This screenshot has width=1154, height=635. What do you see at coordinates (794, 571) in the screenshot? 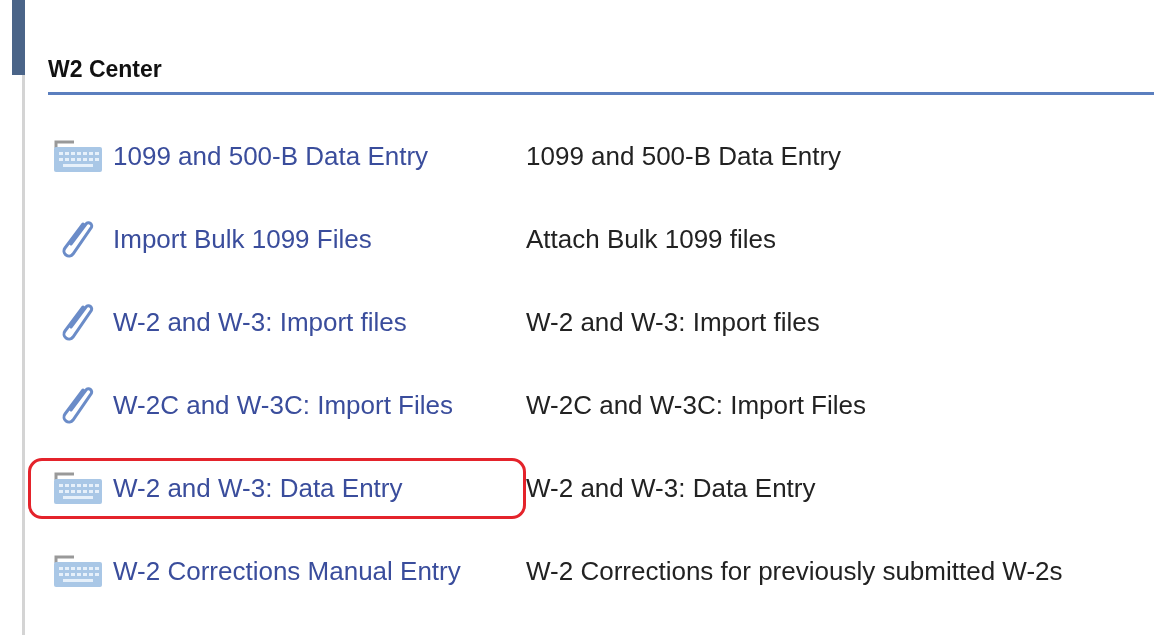
I see `entry-description: W-2 Corrections for previously submitted W-2s` at bounding box center [794, 571].